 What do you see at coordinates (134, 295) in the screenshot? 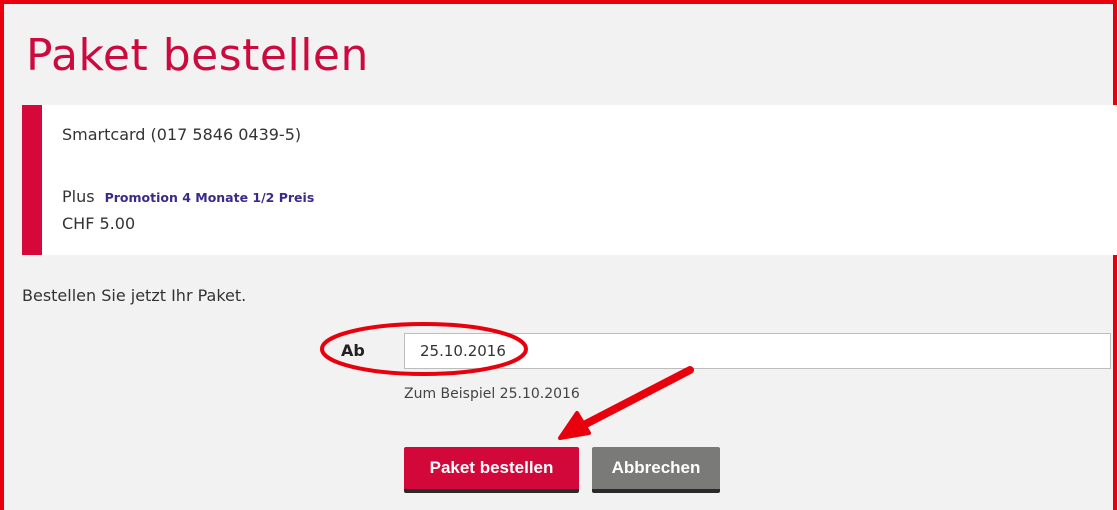
I see `intro-text: Bestellen Sie jetzt Ihr Paket.` at bounding box center [134, 295].